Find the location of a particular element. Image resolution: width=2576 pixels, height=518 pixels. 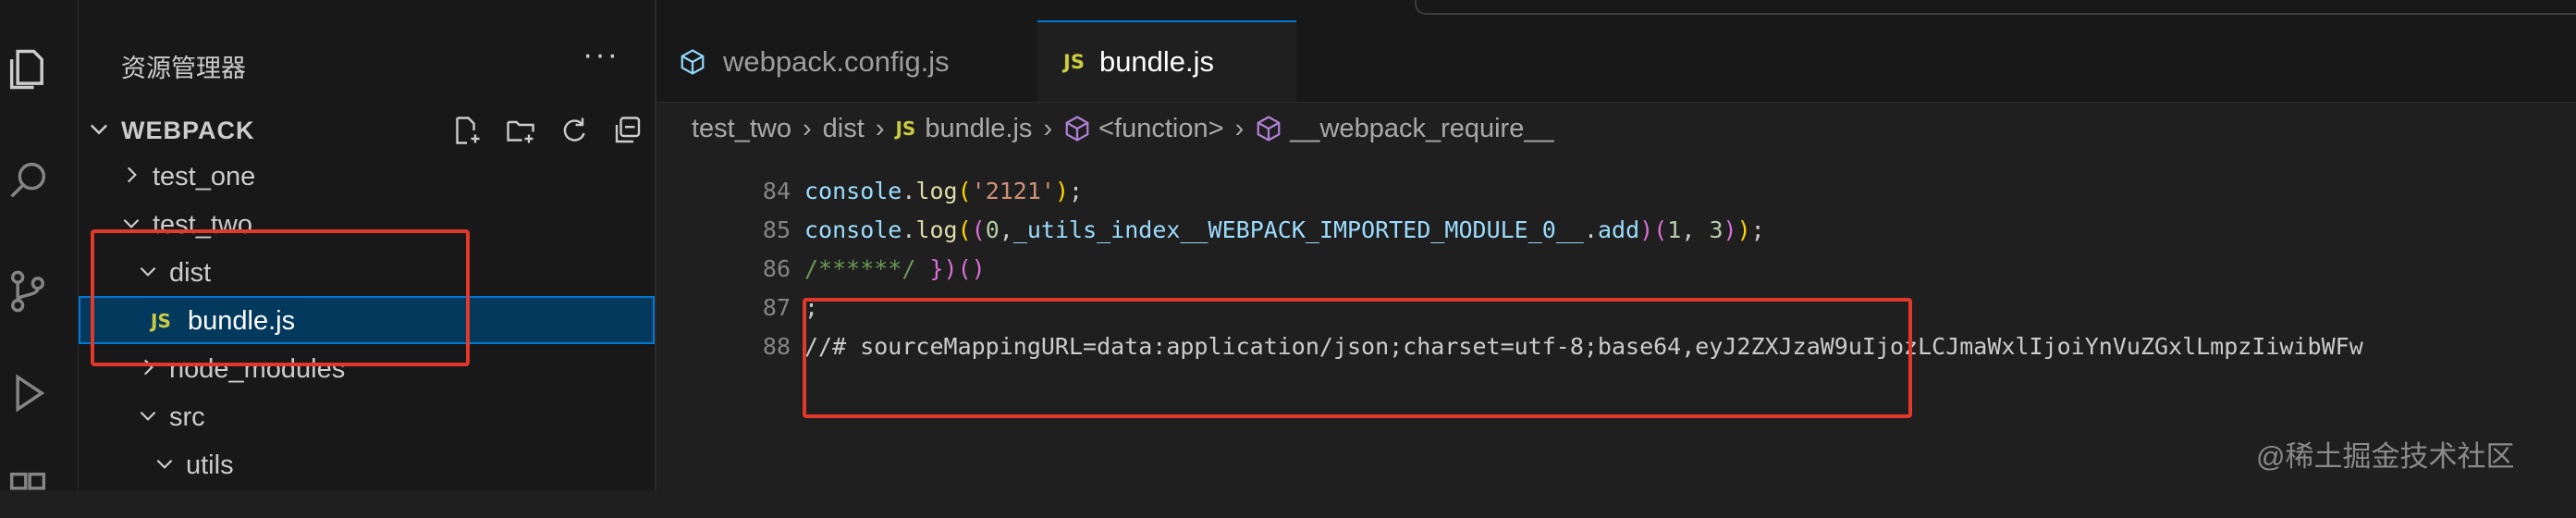

tab-webpack-config: webpack.config.js is located at coordinates (854, 62).